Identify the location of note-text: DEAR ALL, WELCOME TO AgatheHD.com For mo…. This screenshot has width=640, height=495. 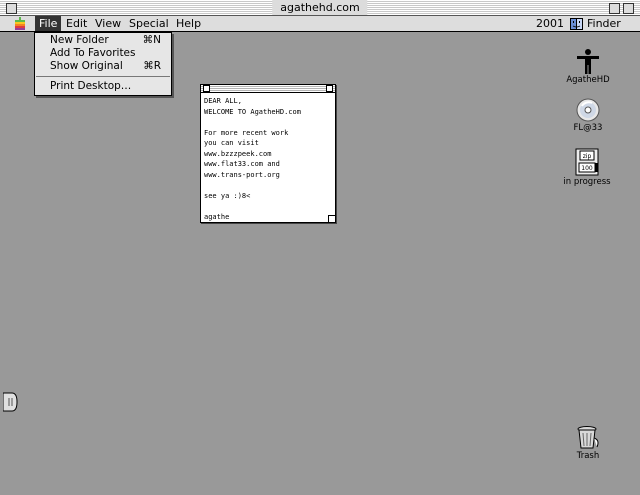
(252, 159).